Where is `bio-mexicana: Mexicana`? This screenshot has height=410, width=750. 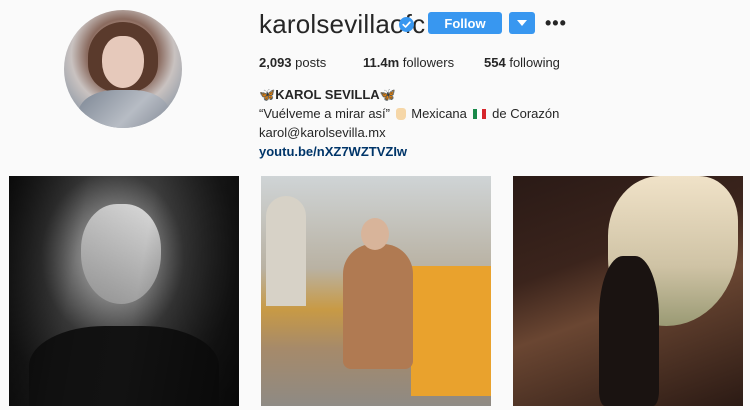 bio-mexicana: Mexicana is located at coordinates (439, 113).